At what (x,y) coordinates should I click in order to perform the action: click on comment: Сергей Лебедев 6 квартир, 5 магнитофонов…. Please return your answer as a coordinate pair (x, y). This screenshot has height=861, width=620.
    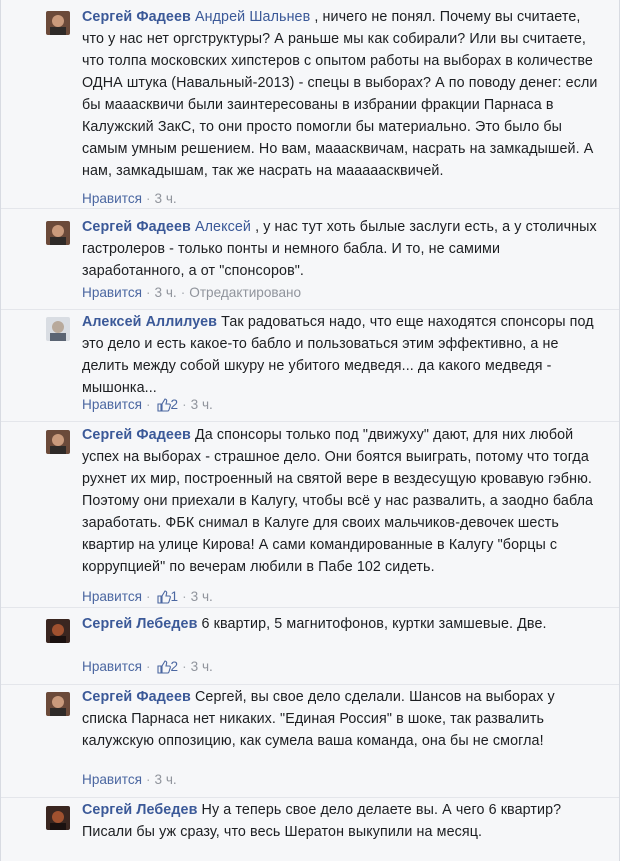
    Looking at the image, I should click on (310, 646).